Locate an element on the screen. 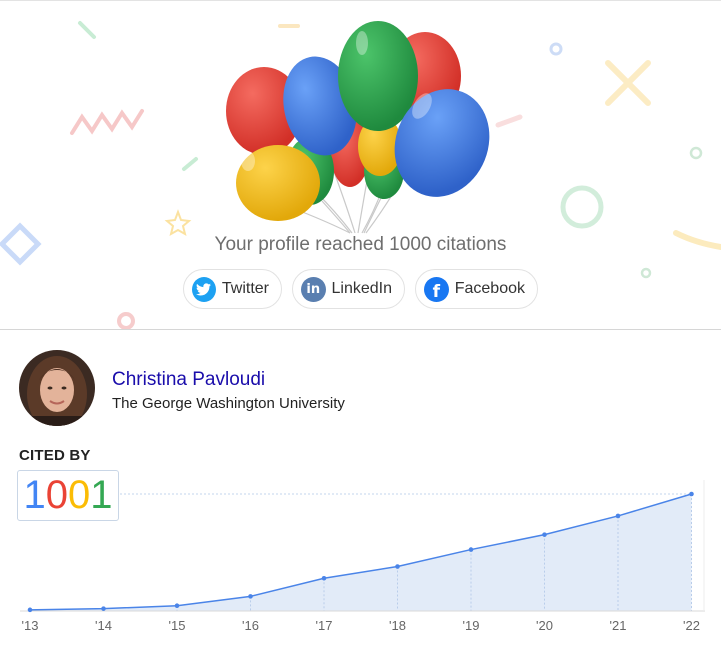 This screenshot has width=721, height=648. share-twitter-button: Twitter is located at coordinates (232, 289).